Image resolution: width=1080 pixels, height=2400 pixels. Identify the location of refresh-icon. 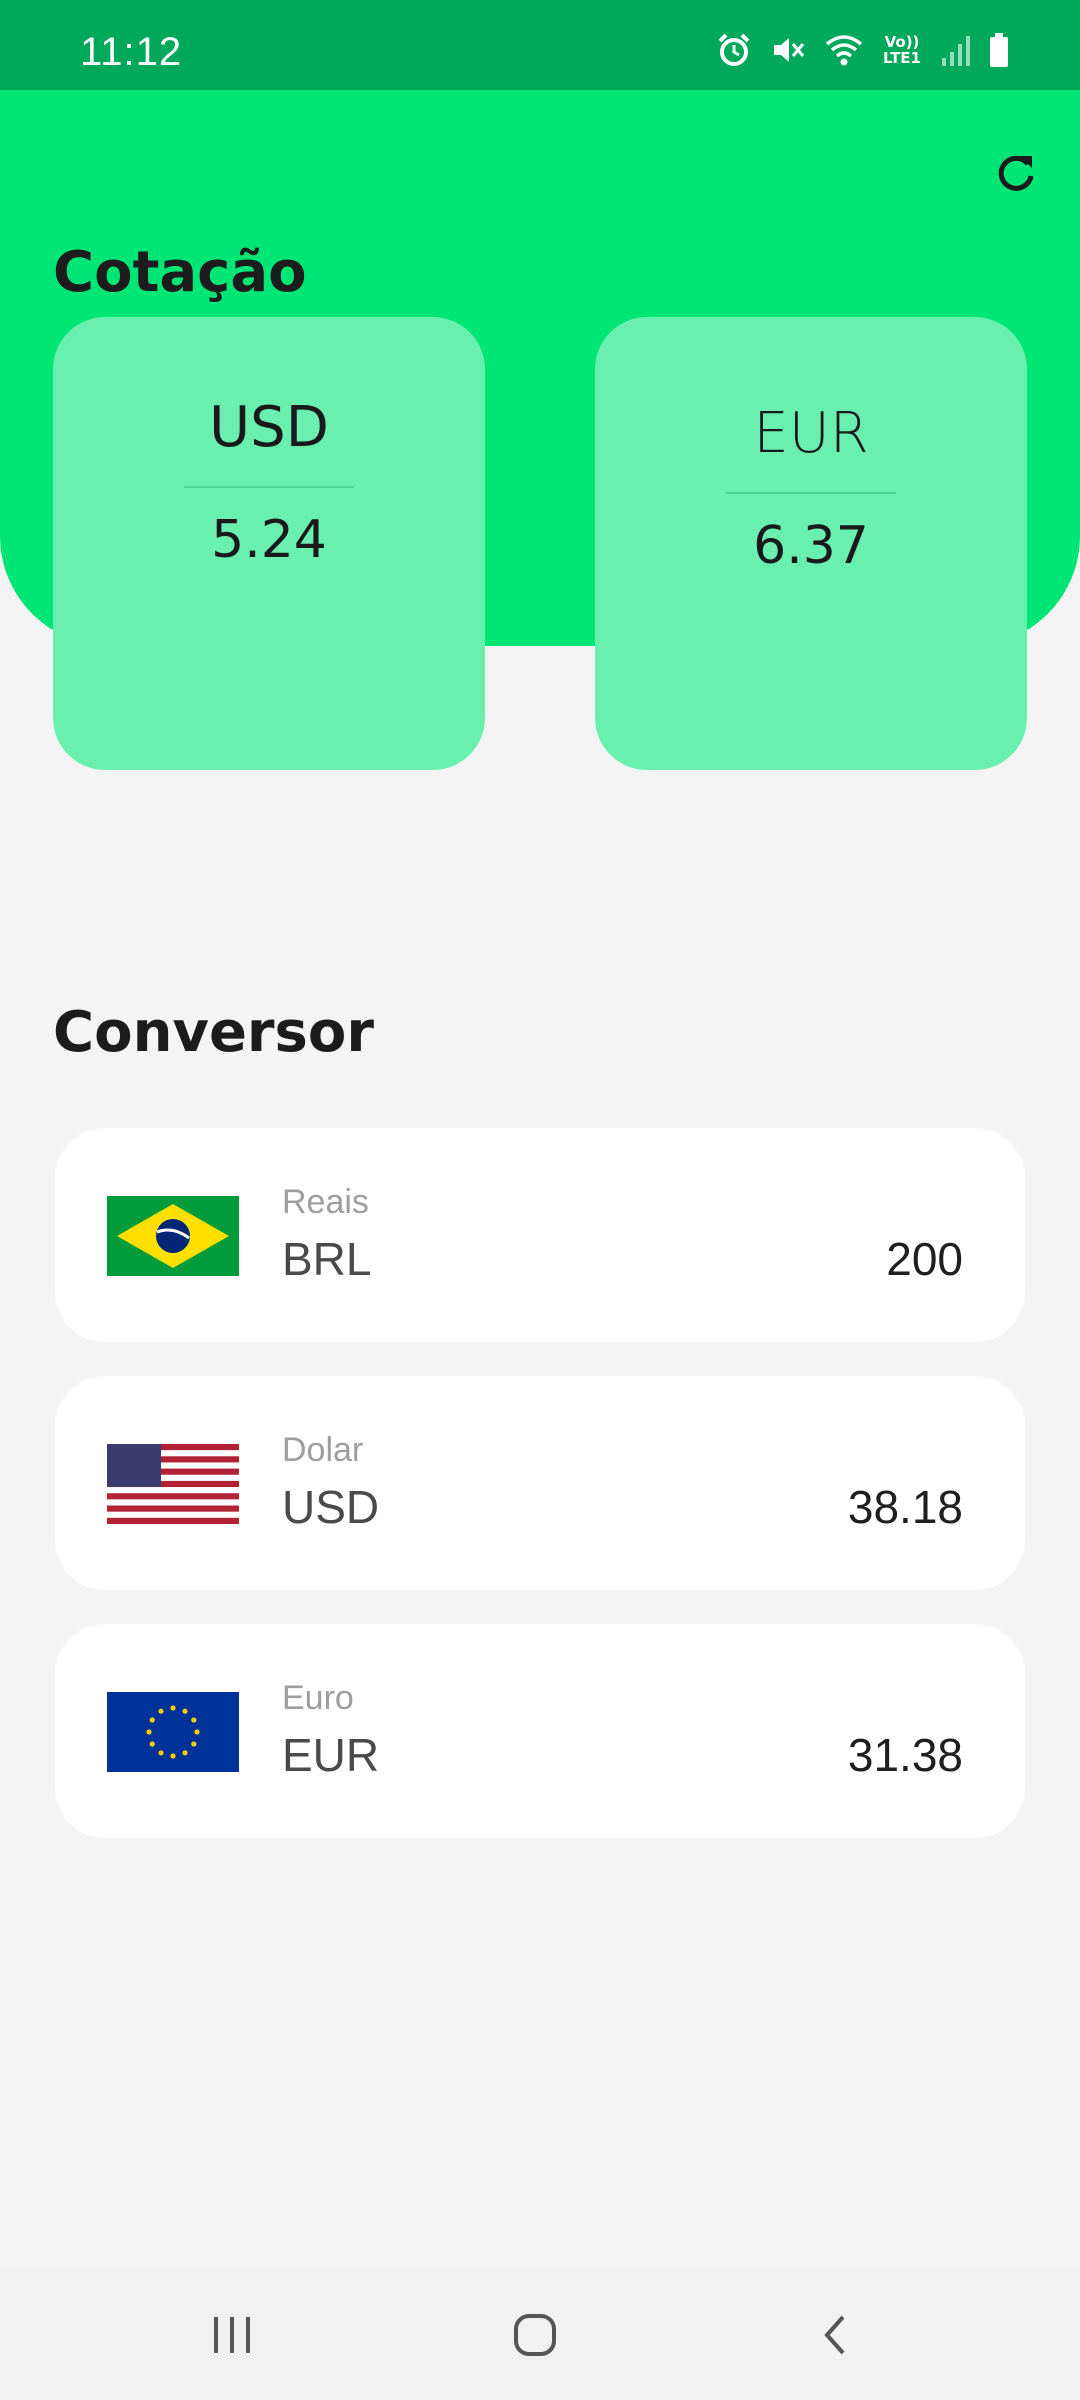
(1016, 173).